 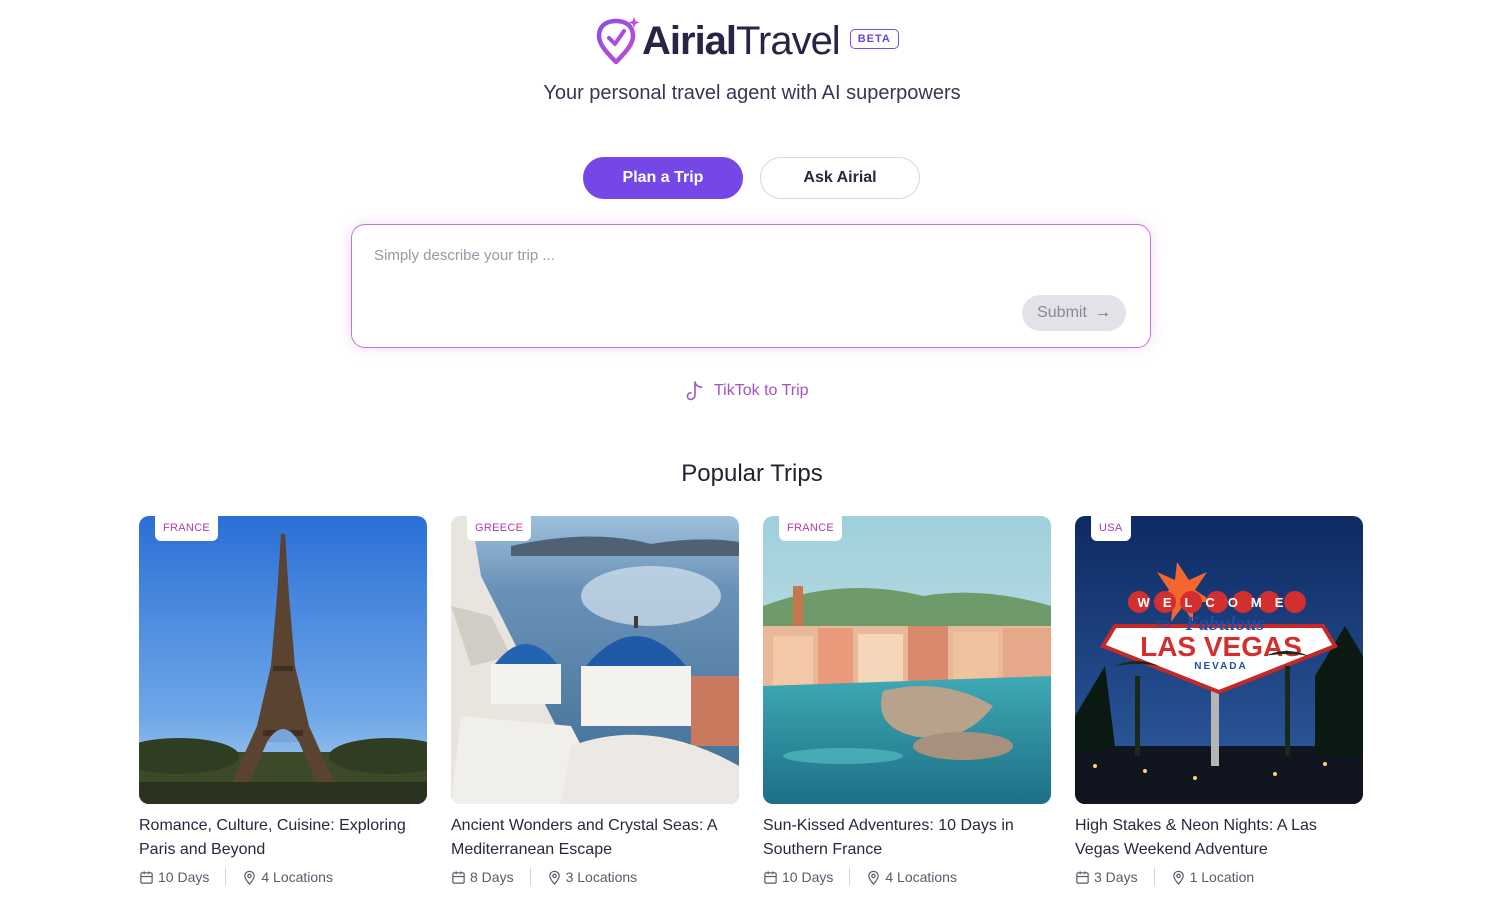 I want to click on plan-trip-button: Plan a Trip, so click(x=663, y=178).